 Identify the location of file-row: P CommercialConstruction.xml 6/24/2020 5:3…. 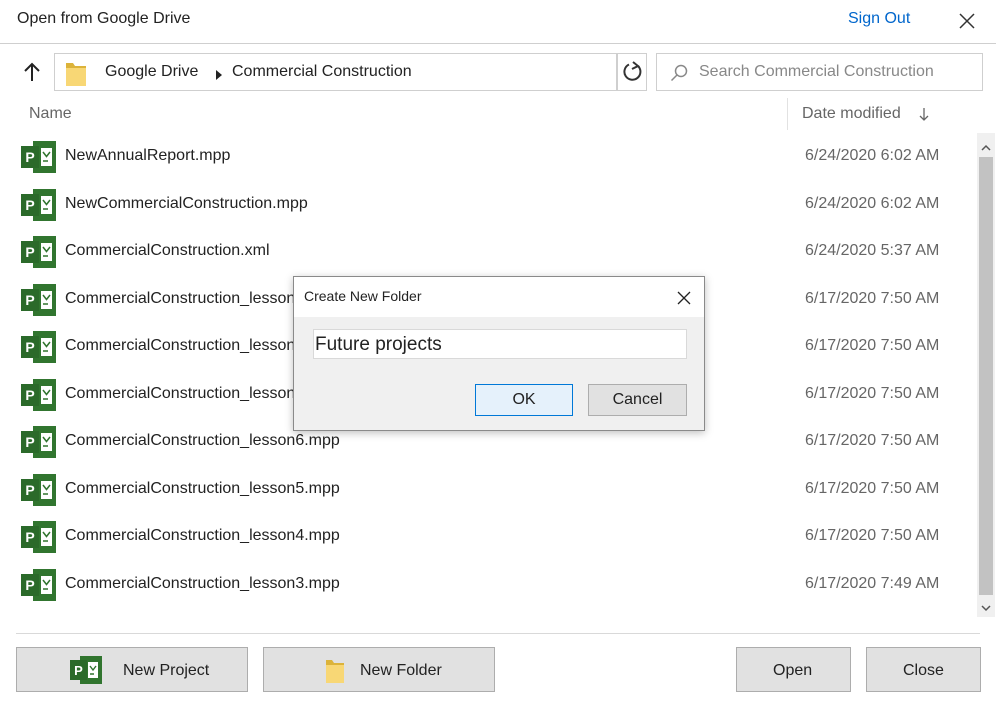
(488, 251).